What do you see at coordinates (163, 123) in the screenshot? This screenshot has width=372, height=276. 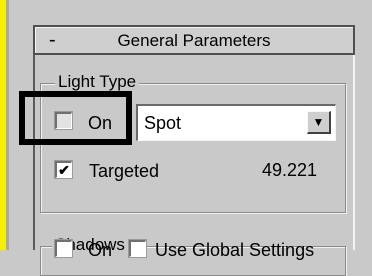 I see `light-type-selected-value: Spot` at bounding box center [163, 123].